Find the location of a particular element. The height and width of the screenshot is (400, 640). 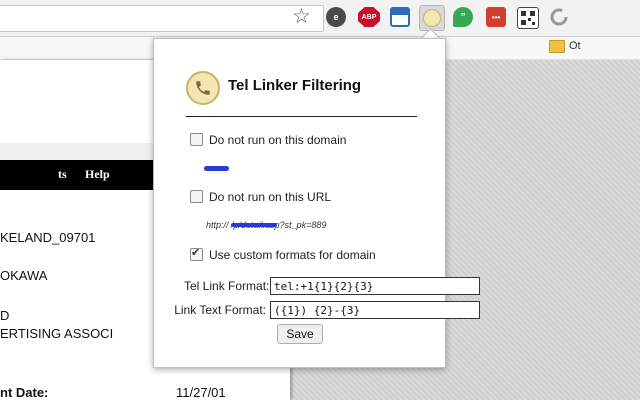

date-value: 11/27/01 is located at coordinates (201, 392).